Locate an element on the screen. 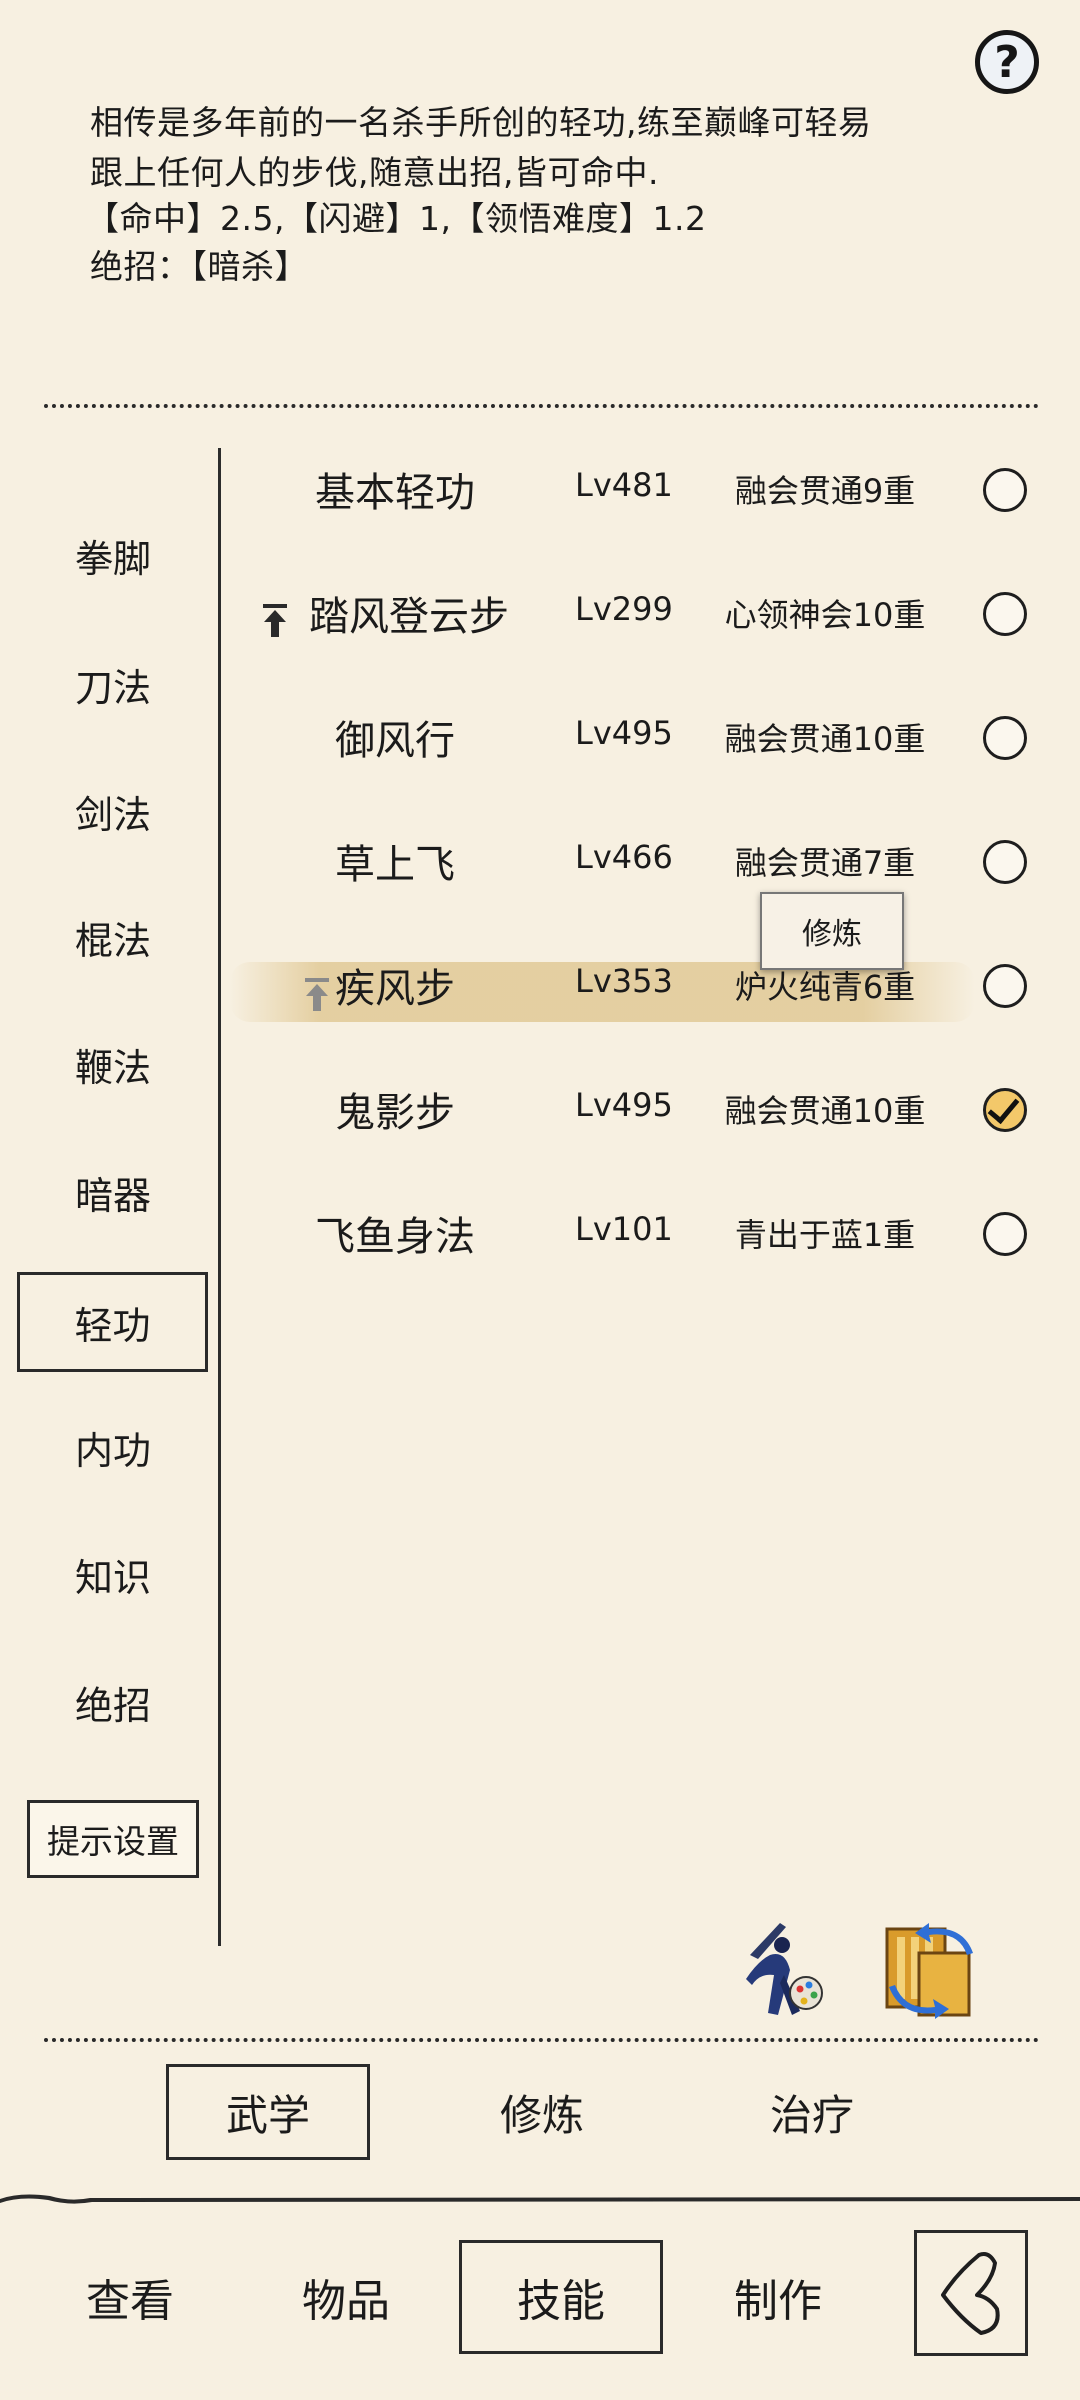 The width and height of the screenshot is (1080, 2400). skill-row: 草上飞 Lv466 融会贯通7重 is located at coordinates (640, 864).